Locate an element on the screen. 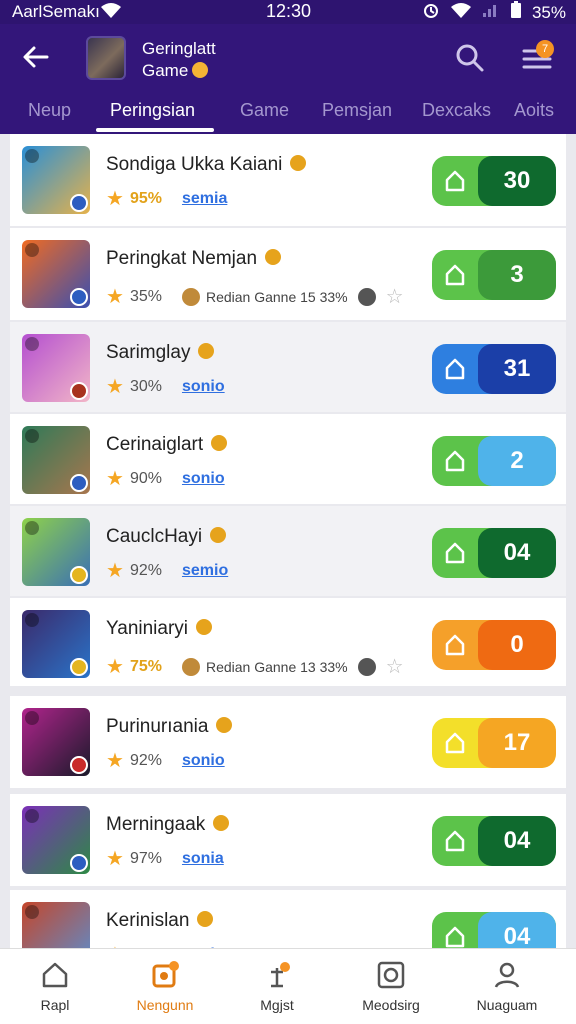  list-item: CauclcHayi ★ 92% semio 04 is located at coordinates (288, 551).